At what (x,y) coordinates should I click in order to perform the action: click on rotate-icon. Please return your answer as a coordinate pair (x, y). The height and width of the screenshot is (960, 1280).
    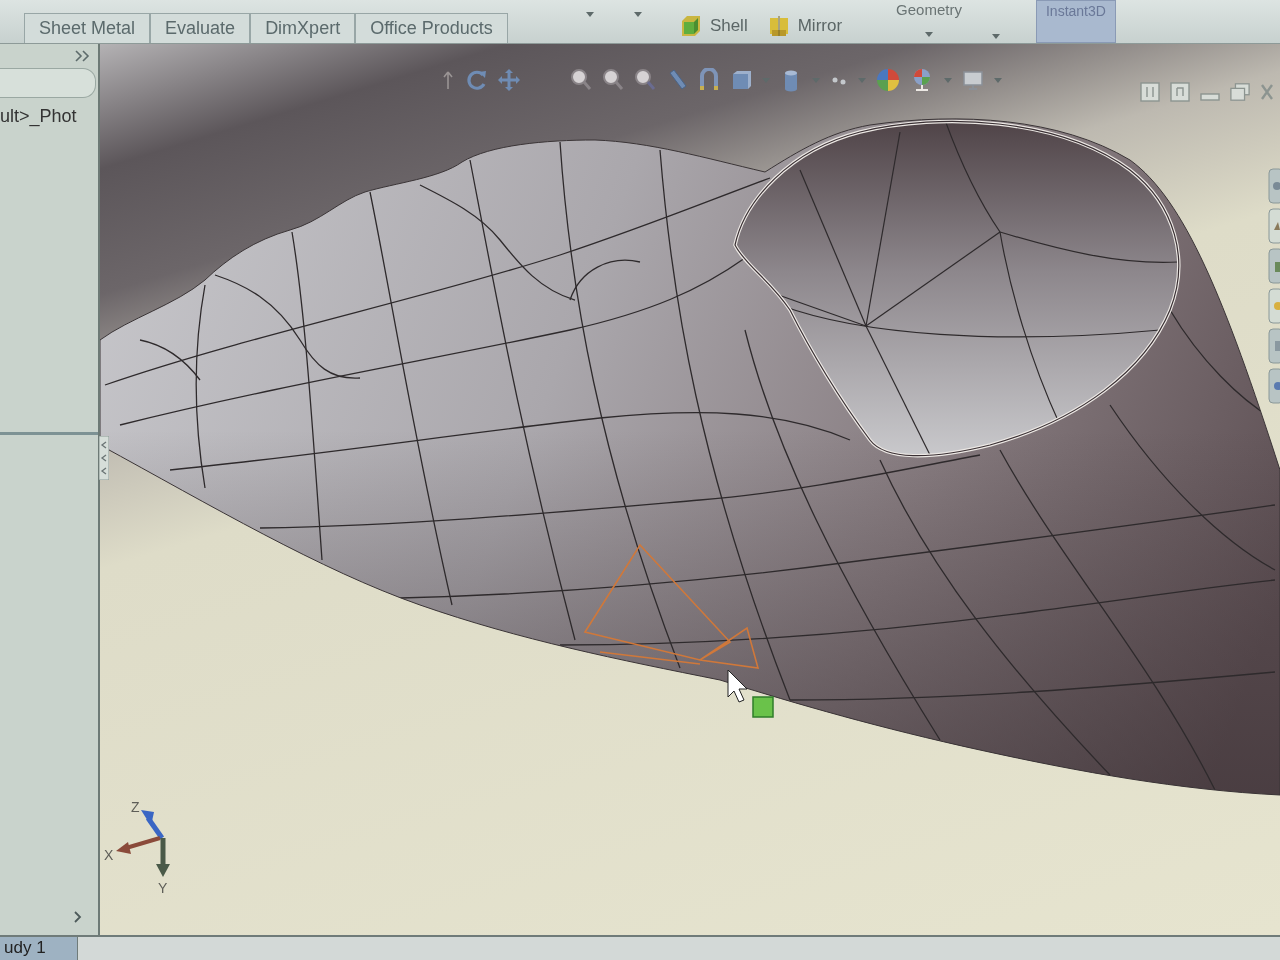
    Looking at the image, I should click on (477, 80).